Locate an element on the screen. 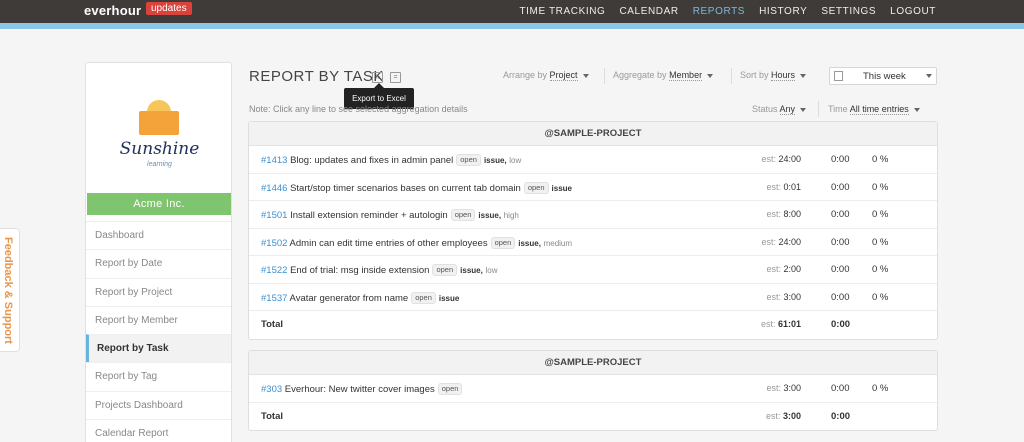 The height and width of the screenshot is (442, 1024). feedback-label: Feedback & Support is located at coordinates (8, 290).